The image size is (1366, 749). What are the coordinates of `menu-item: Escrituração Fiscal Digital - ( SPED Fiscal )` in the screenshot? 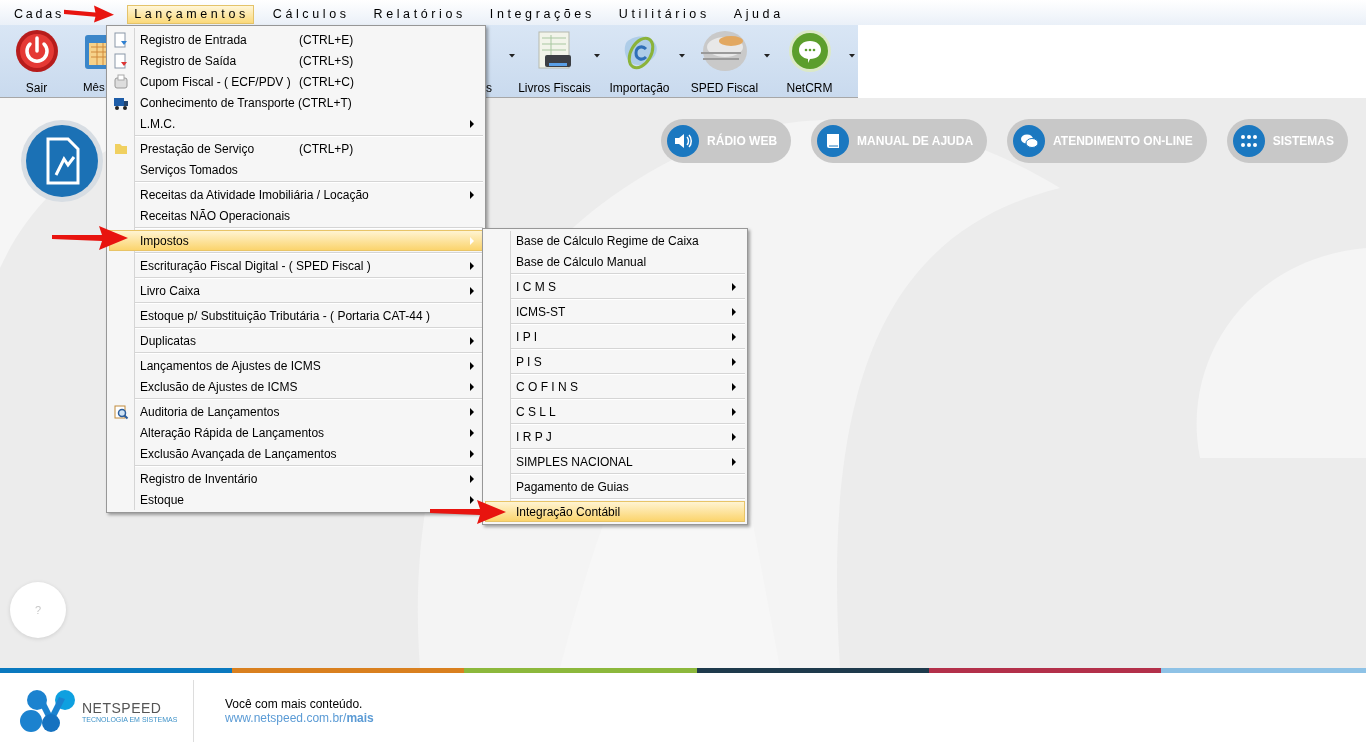 It's located at (296, 265).